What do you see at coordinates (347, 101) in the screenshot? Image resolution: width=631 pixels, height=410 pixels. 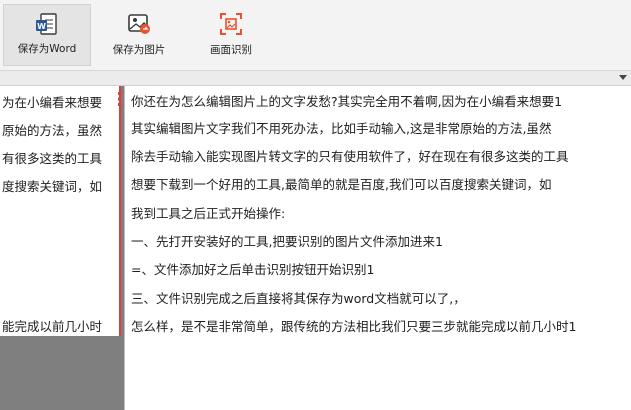 I see `result-line: 你还在为怎么编辑图片上的文字发愁?其实完全用不着啊,因为在小编看来想要1` at bounding box center [347, 101].